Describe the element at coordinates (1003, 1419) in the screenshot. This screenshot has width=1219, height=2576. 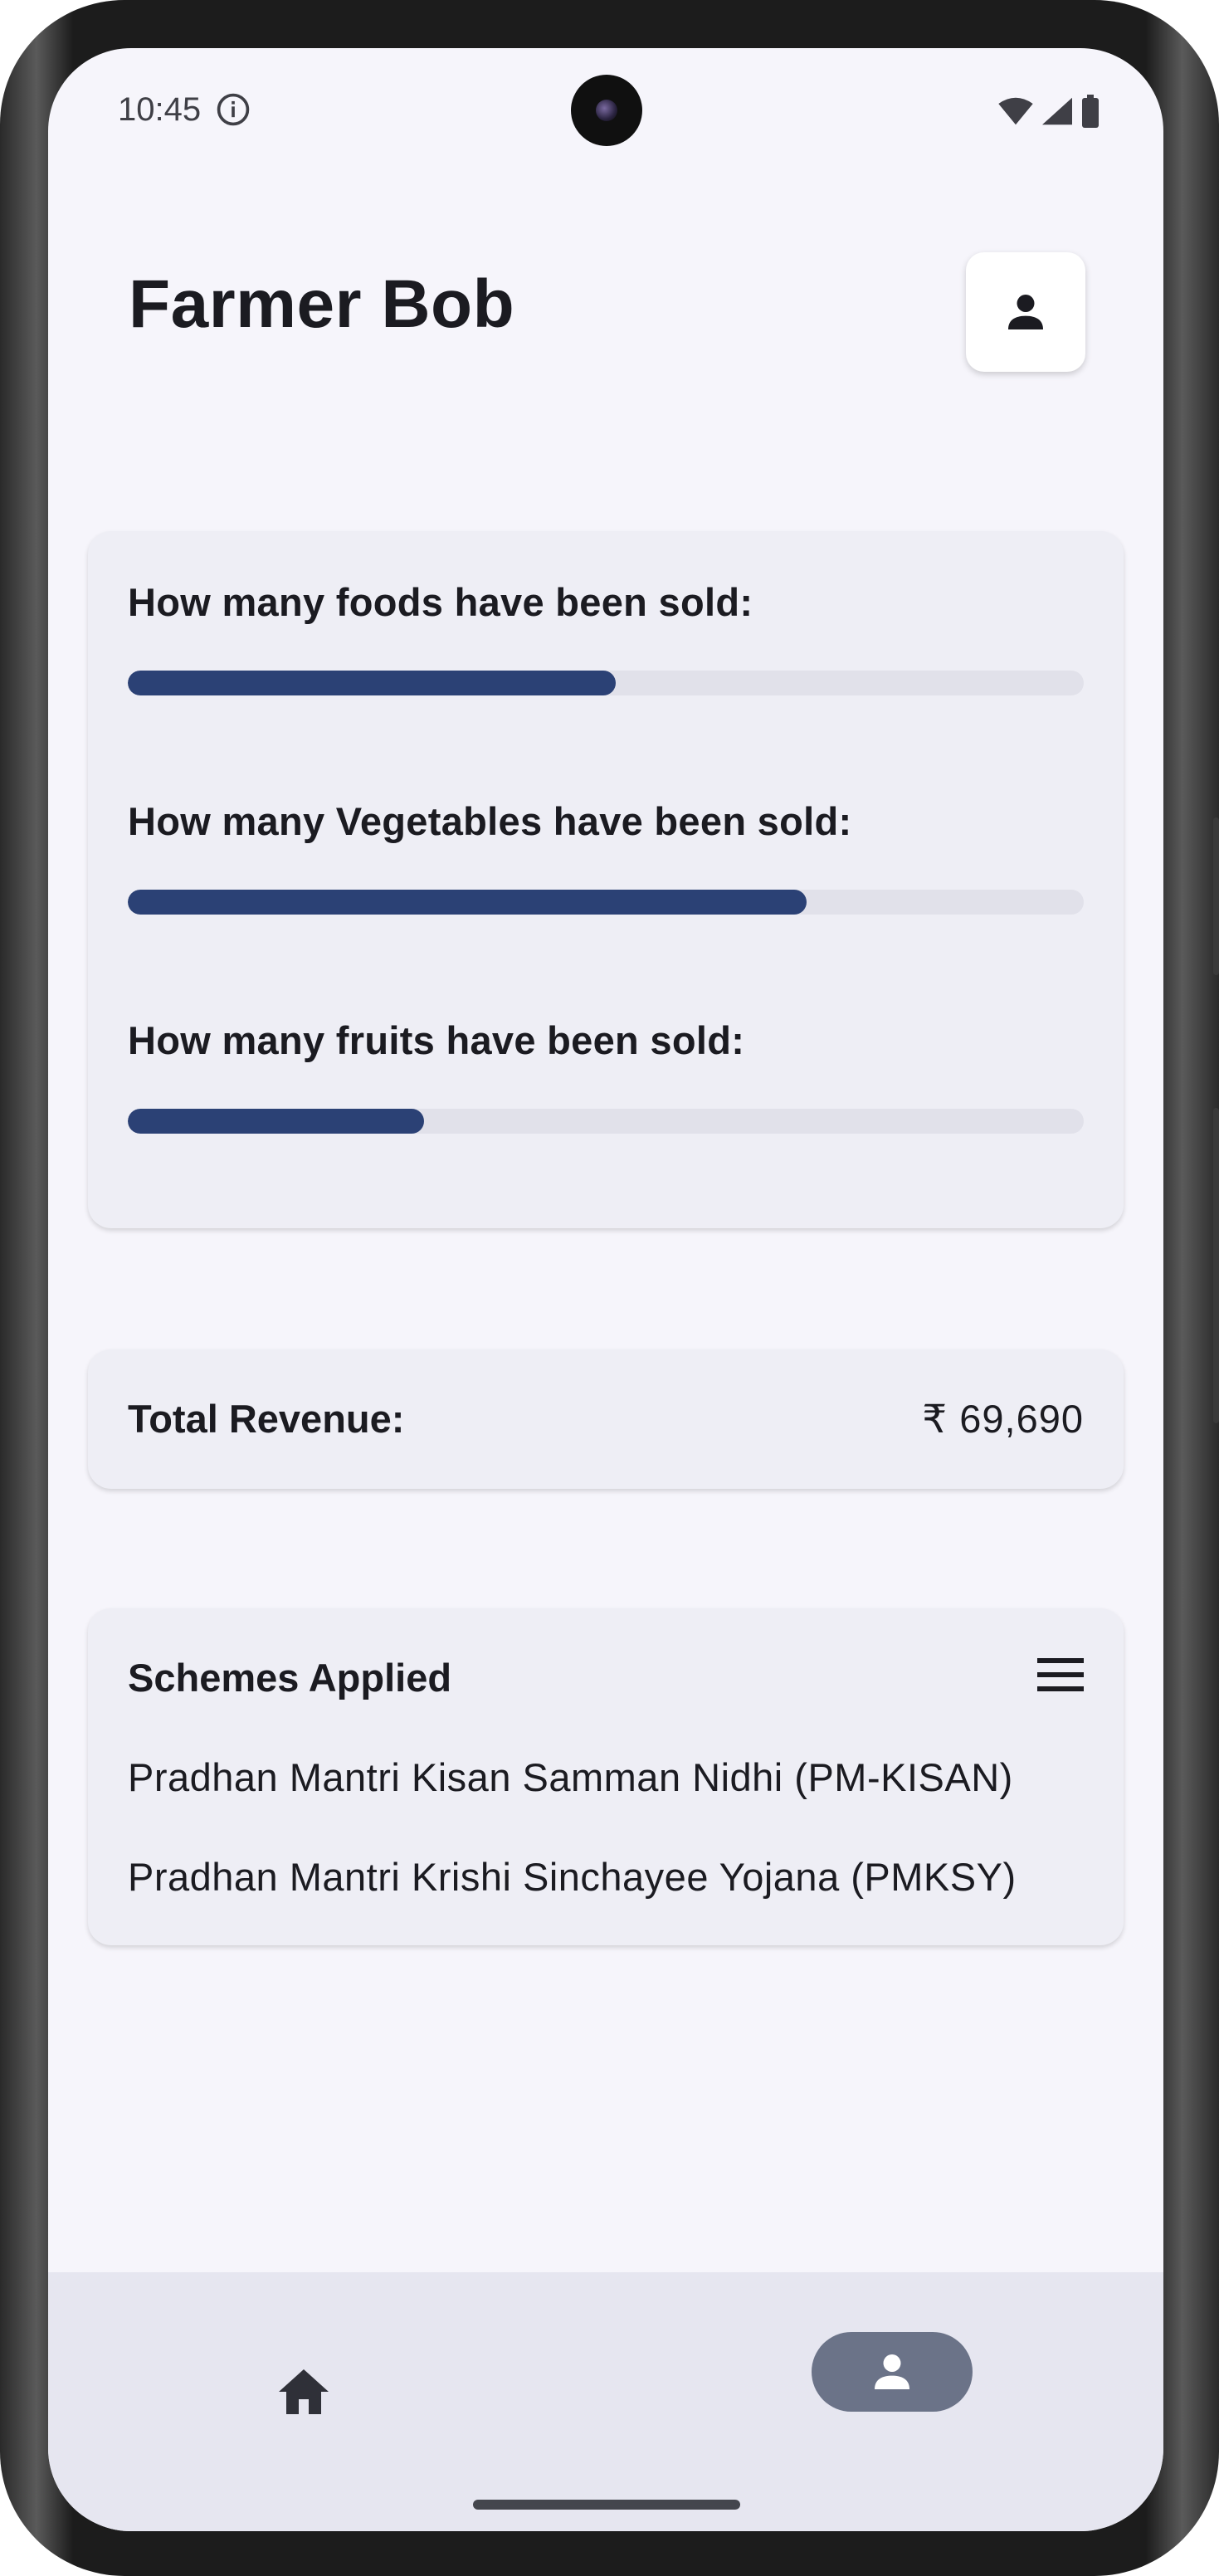
I see `revenue-value: ₹ 69,690` at that location.